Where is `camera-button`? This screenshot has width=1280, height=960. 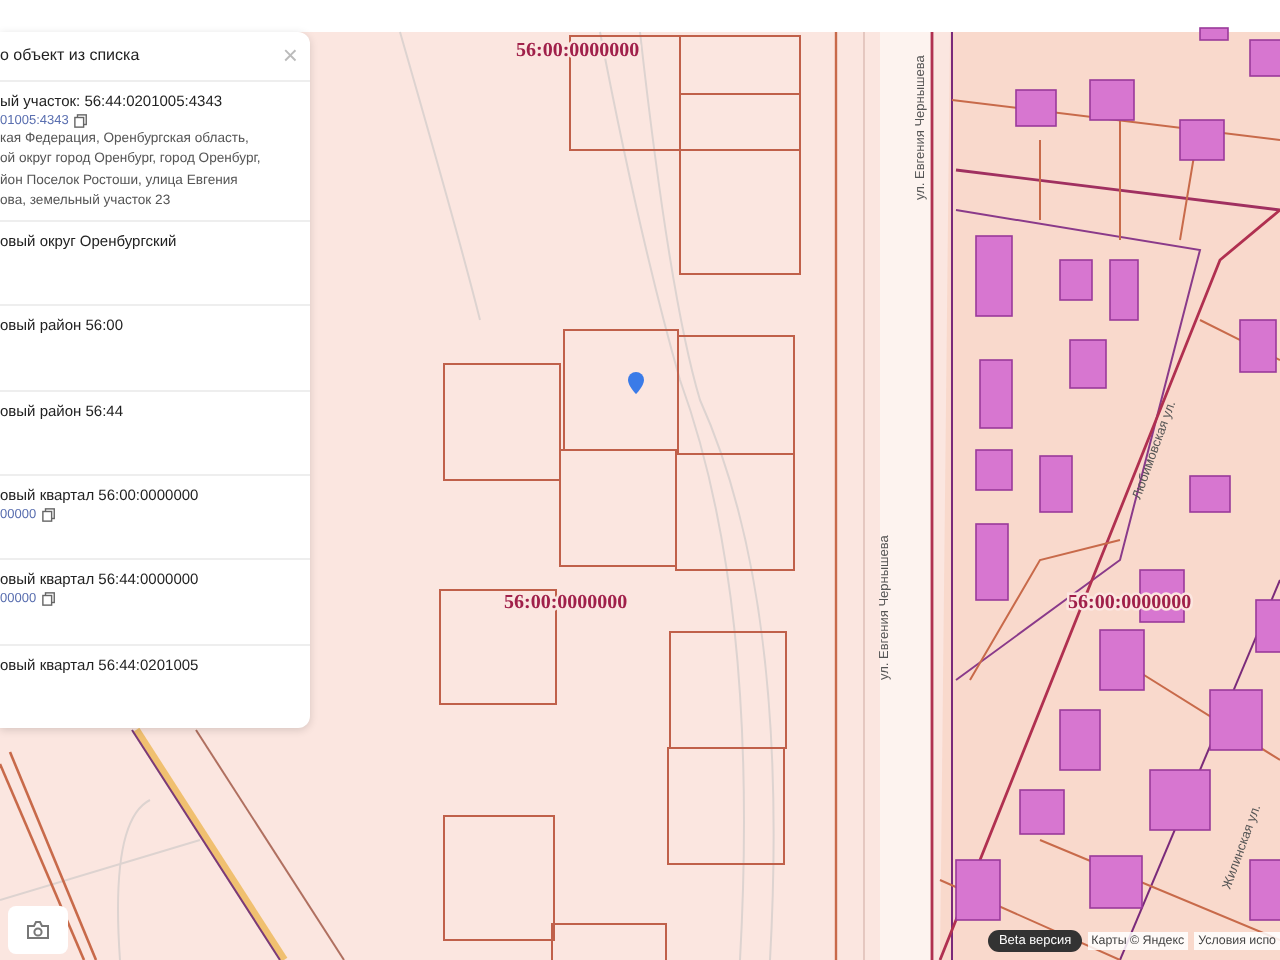 camera-button is located at coordinates (38, 930).